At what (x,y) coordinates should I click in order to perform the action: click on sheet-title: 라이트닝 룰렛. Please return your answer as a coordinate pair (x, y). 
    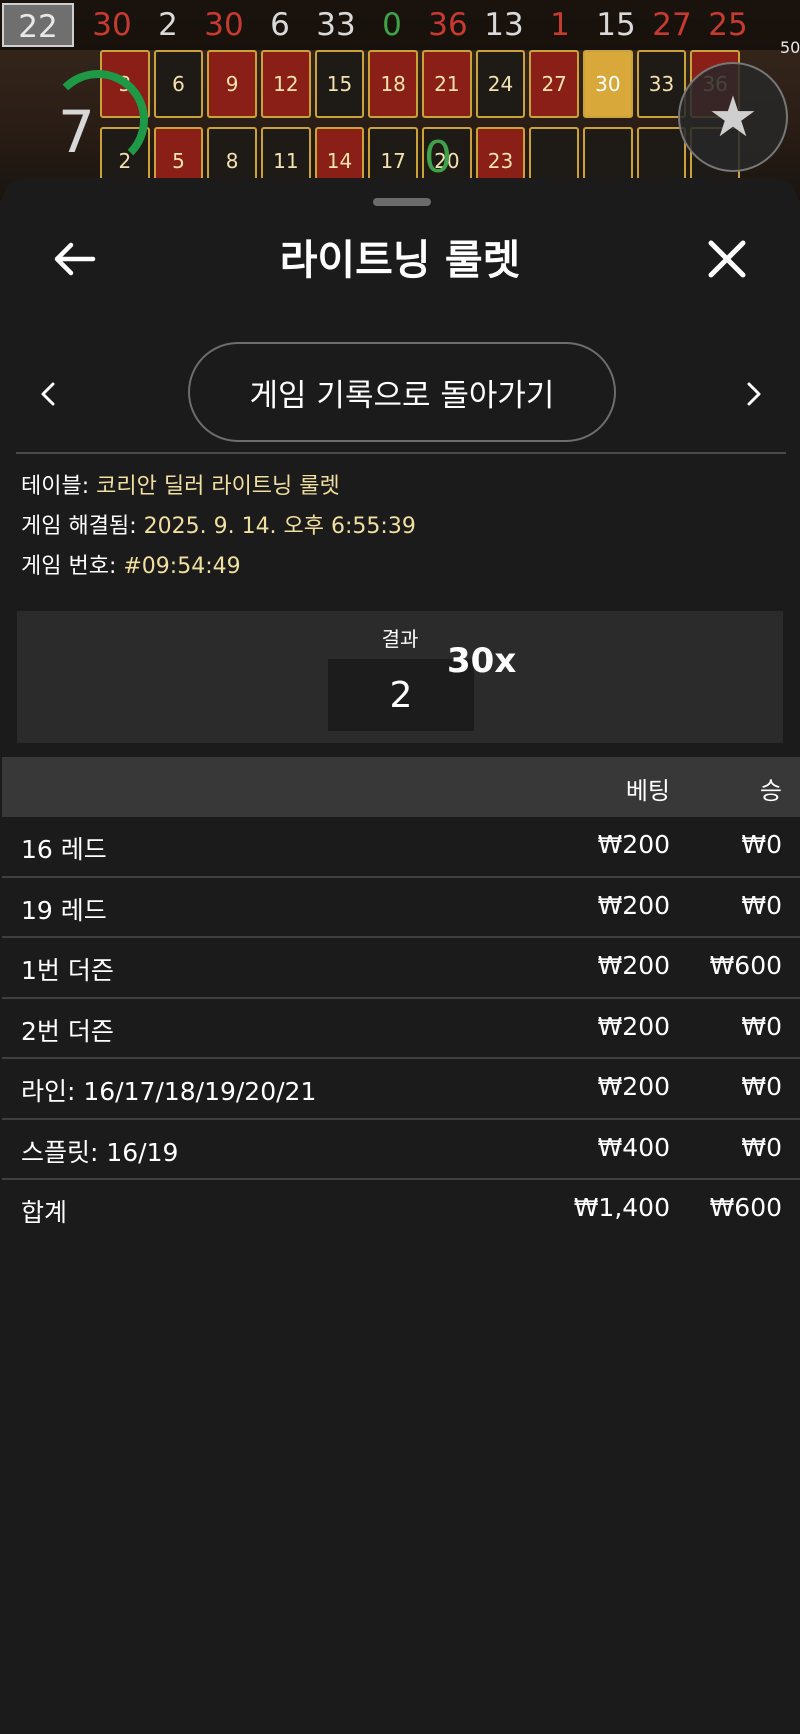
    Looking at the image, I should click on (400, 260).